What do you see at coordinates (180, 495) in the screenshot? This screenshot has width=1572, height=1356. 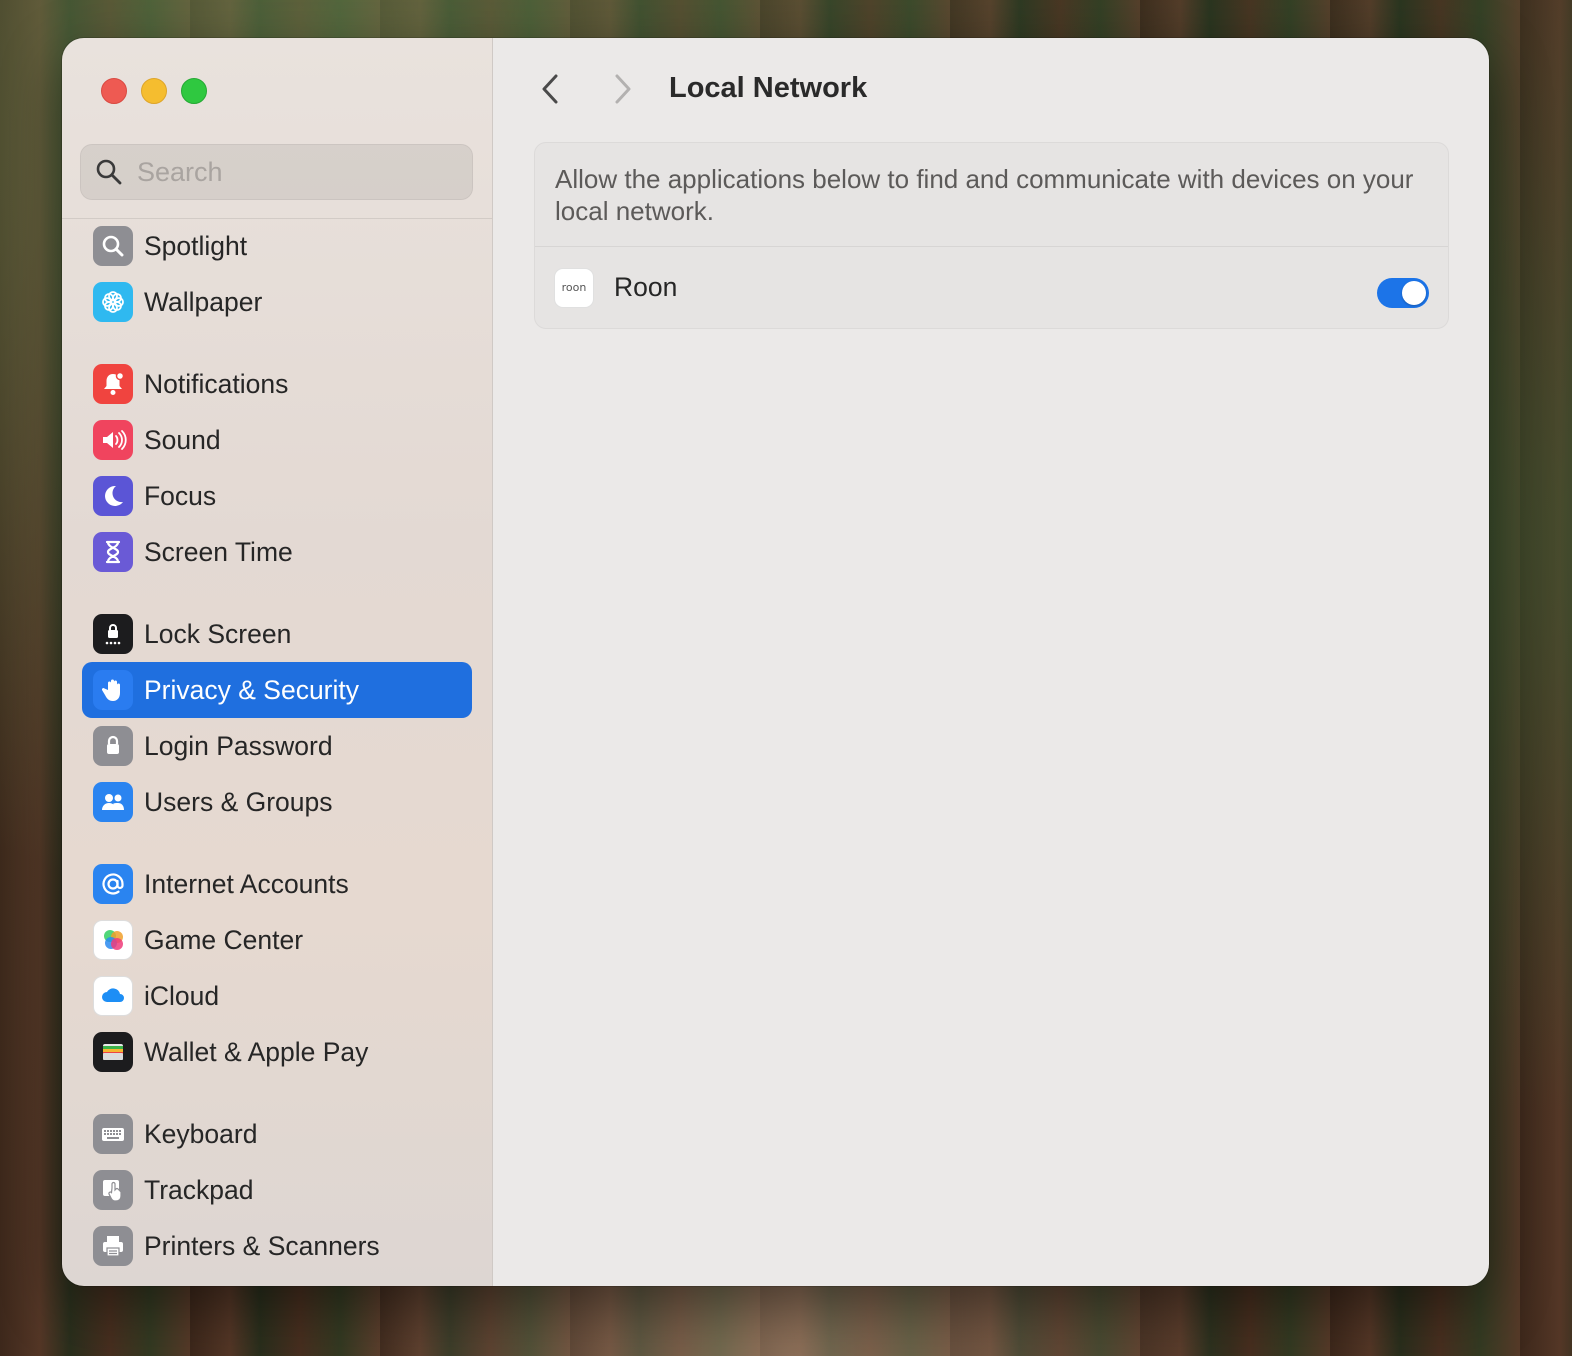 I see `sidebar-item-label: Focus` at bounding box center [180, 495].